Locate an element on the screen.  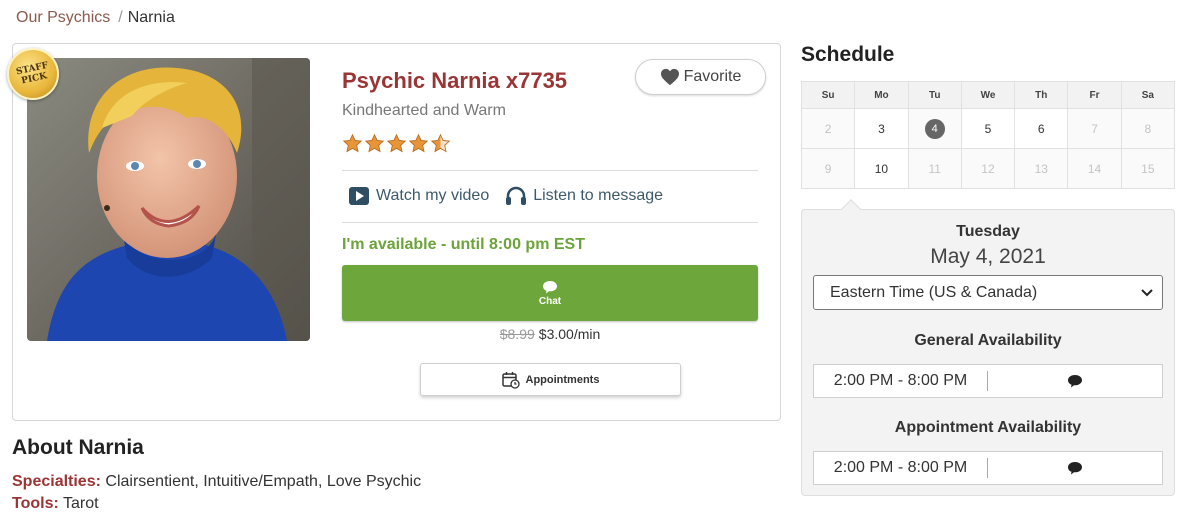
star-rating is located at coordinates (396, 143).